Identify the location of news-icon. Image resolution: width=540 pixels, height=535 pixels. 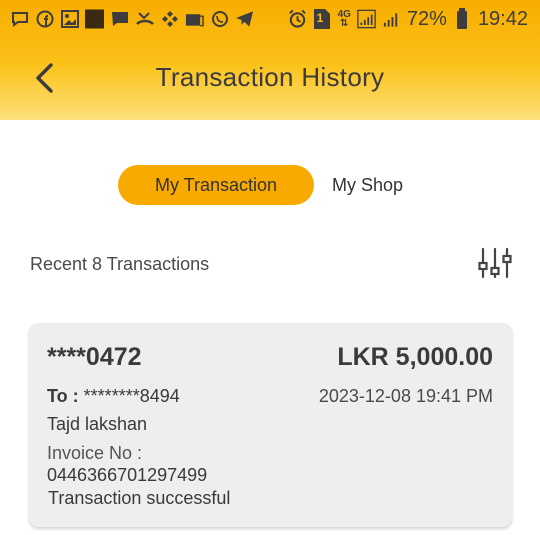
(194, 19).